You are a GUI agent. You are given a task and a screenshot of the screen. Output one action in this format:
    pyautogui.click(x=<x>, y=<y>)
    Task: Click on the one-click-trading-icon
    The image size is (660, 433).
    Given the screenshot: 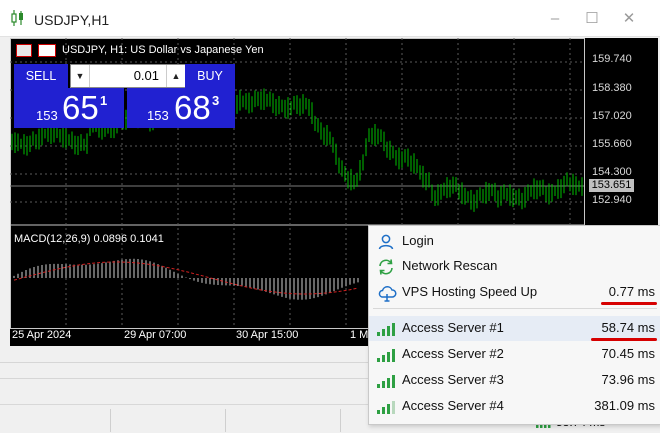 What is the action you would take?
    pyautogui.click(x=47, y=50)
    